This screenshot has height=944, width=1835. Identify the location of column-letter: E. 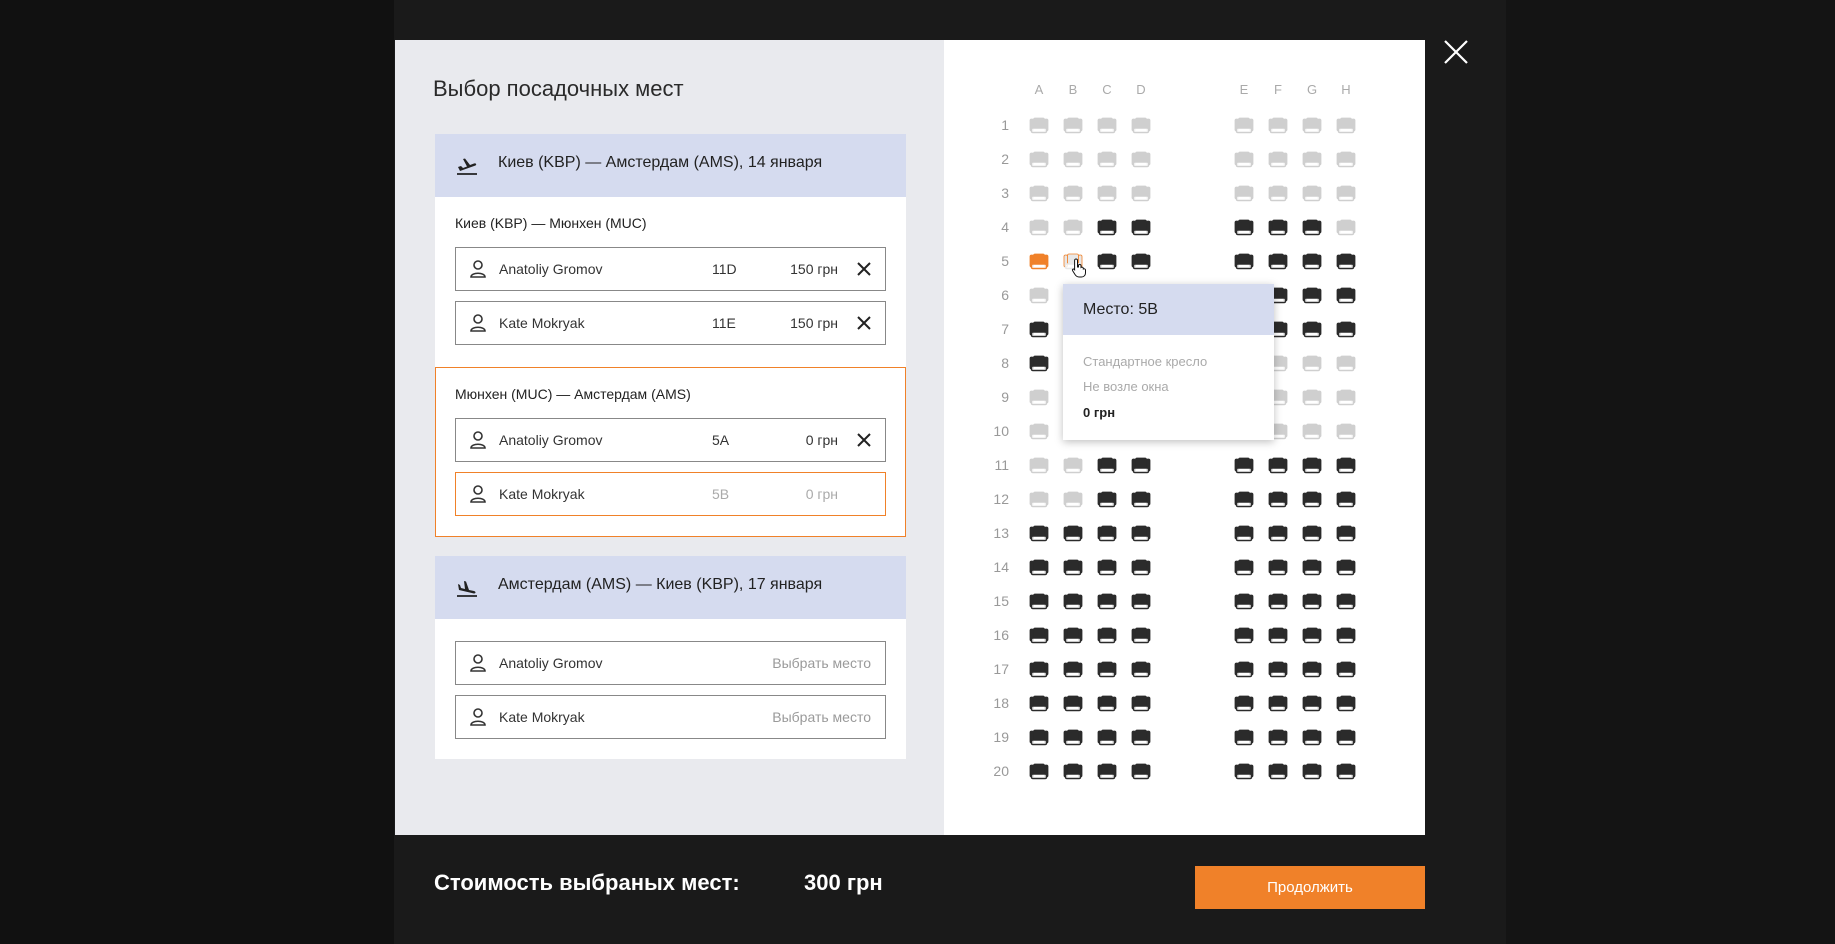
(1244, 89).